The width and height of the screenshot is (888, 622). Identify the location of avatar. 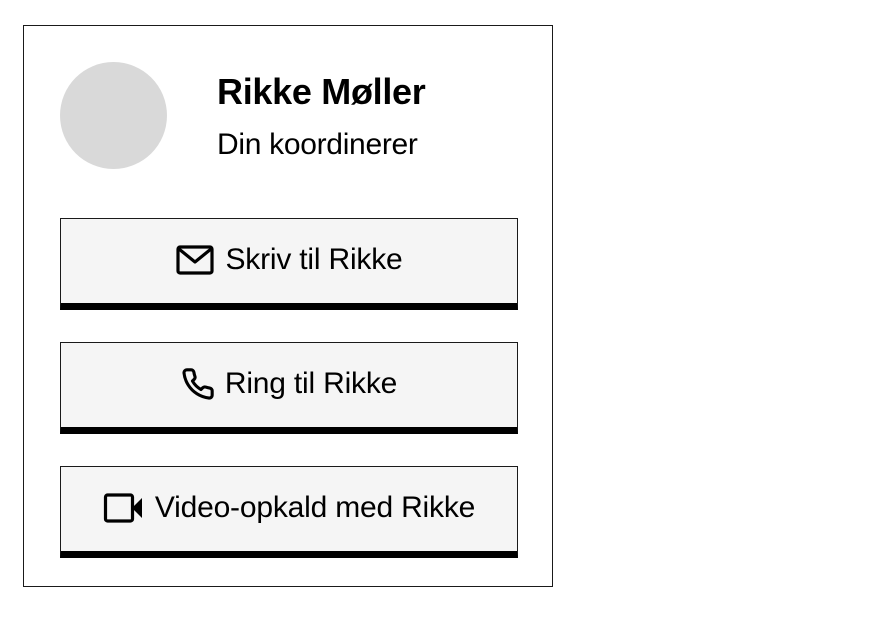
(113, 115).